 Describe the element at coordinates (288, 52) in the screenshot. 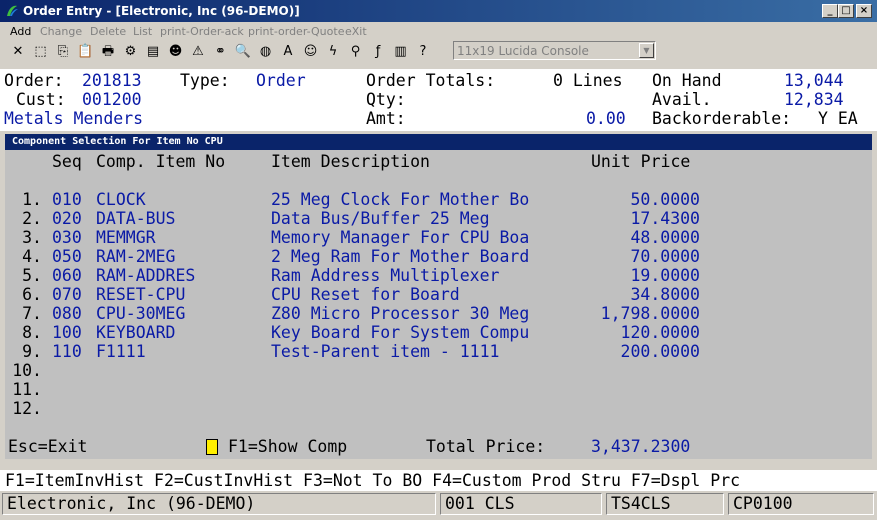

I see `font-icon: A` at that location.